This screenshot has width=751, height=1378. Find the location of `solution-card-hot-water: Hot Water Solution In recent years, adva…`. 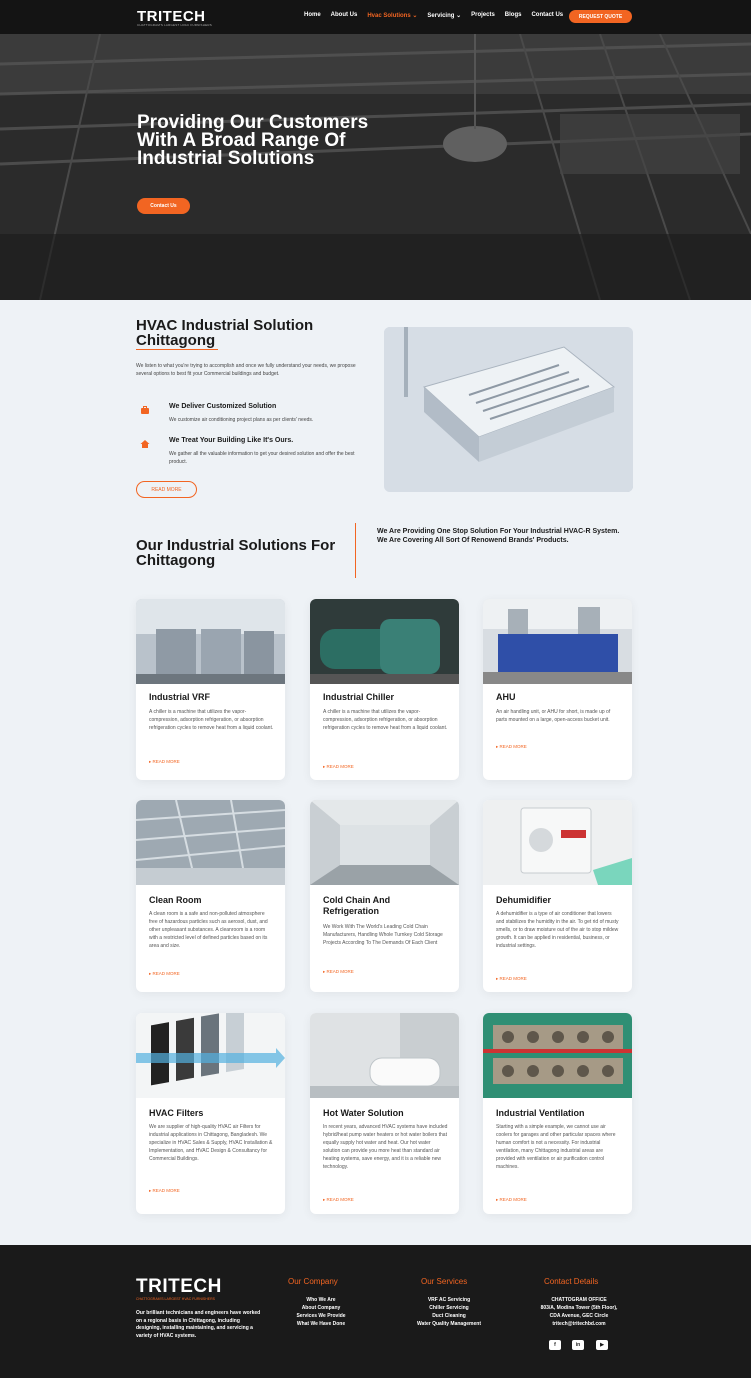

solution-card-hot-water: Hot Water Solution In recent years, adva… is located at coordinates (384, 1113).